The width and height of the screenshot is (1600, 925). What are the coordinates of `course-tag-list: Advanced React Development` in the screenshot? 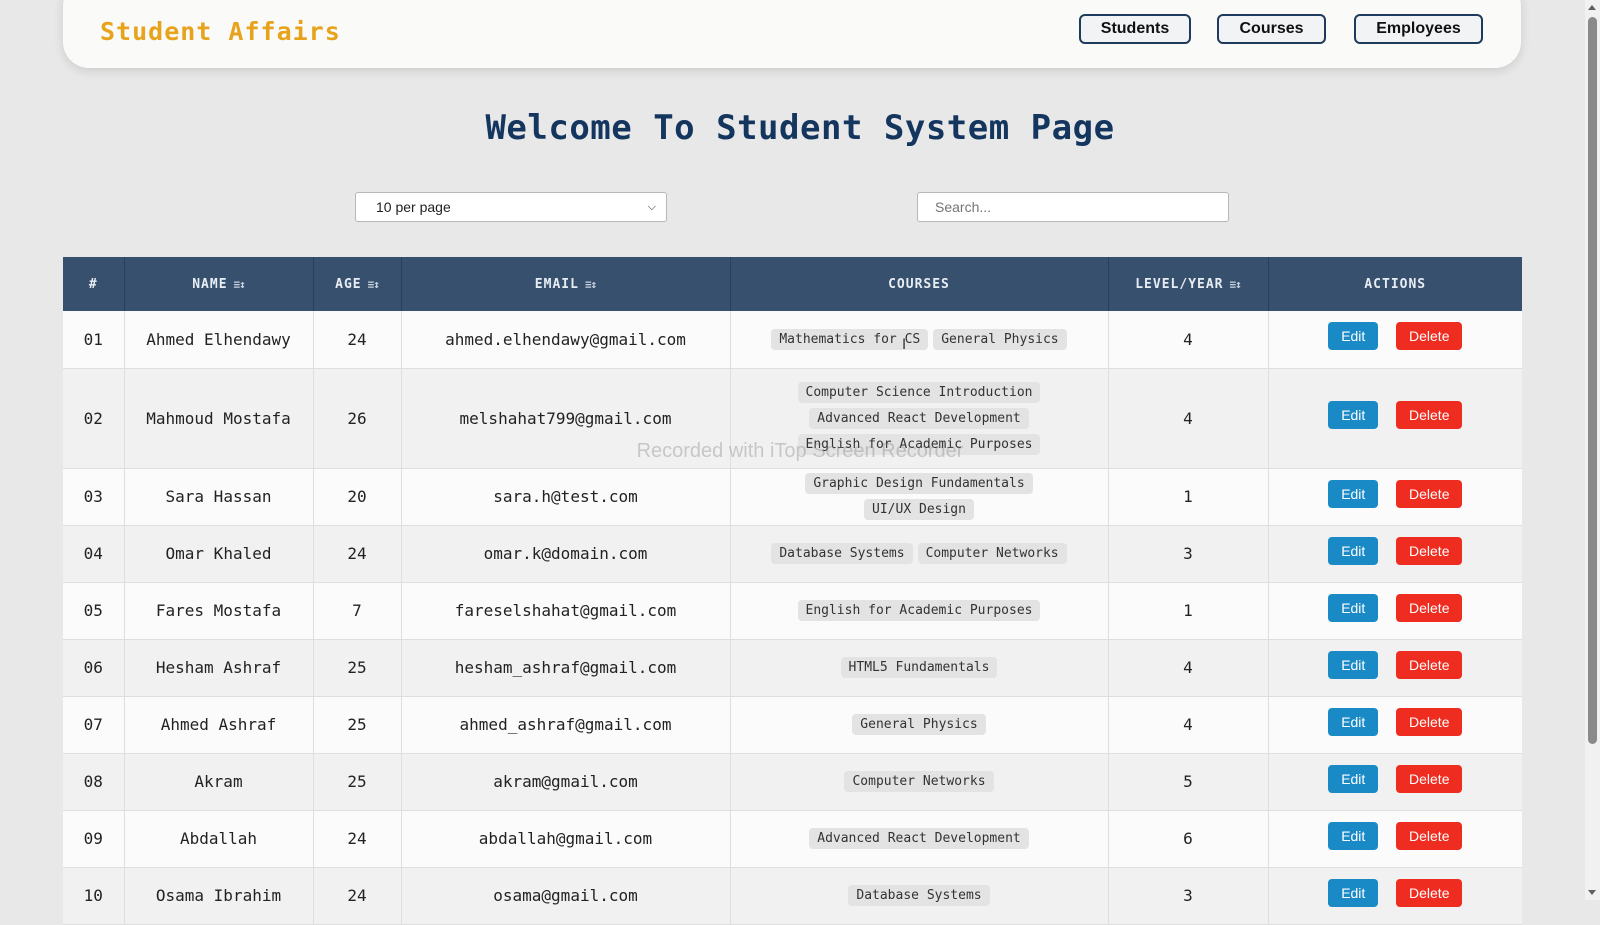 It's located at (919, 838).